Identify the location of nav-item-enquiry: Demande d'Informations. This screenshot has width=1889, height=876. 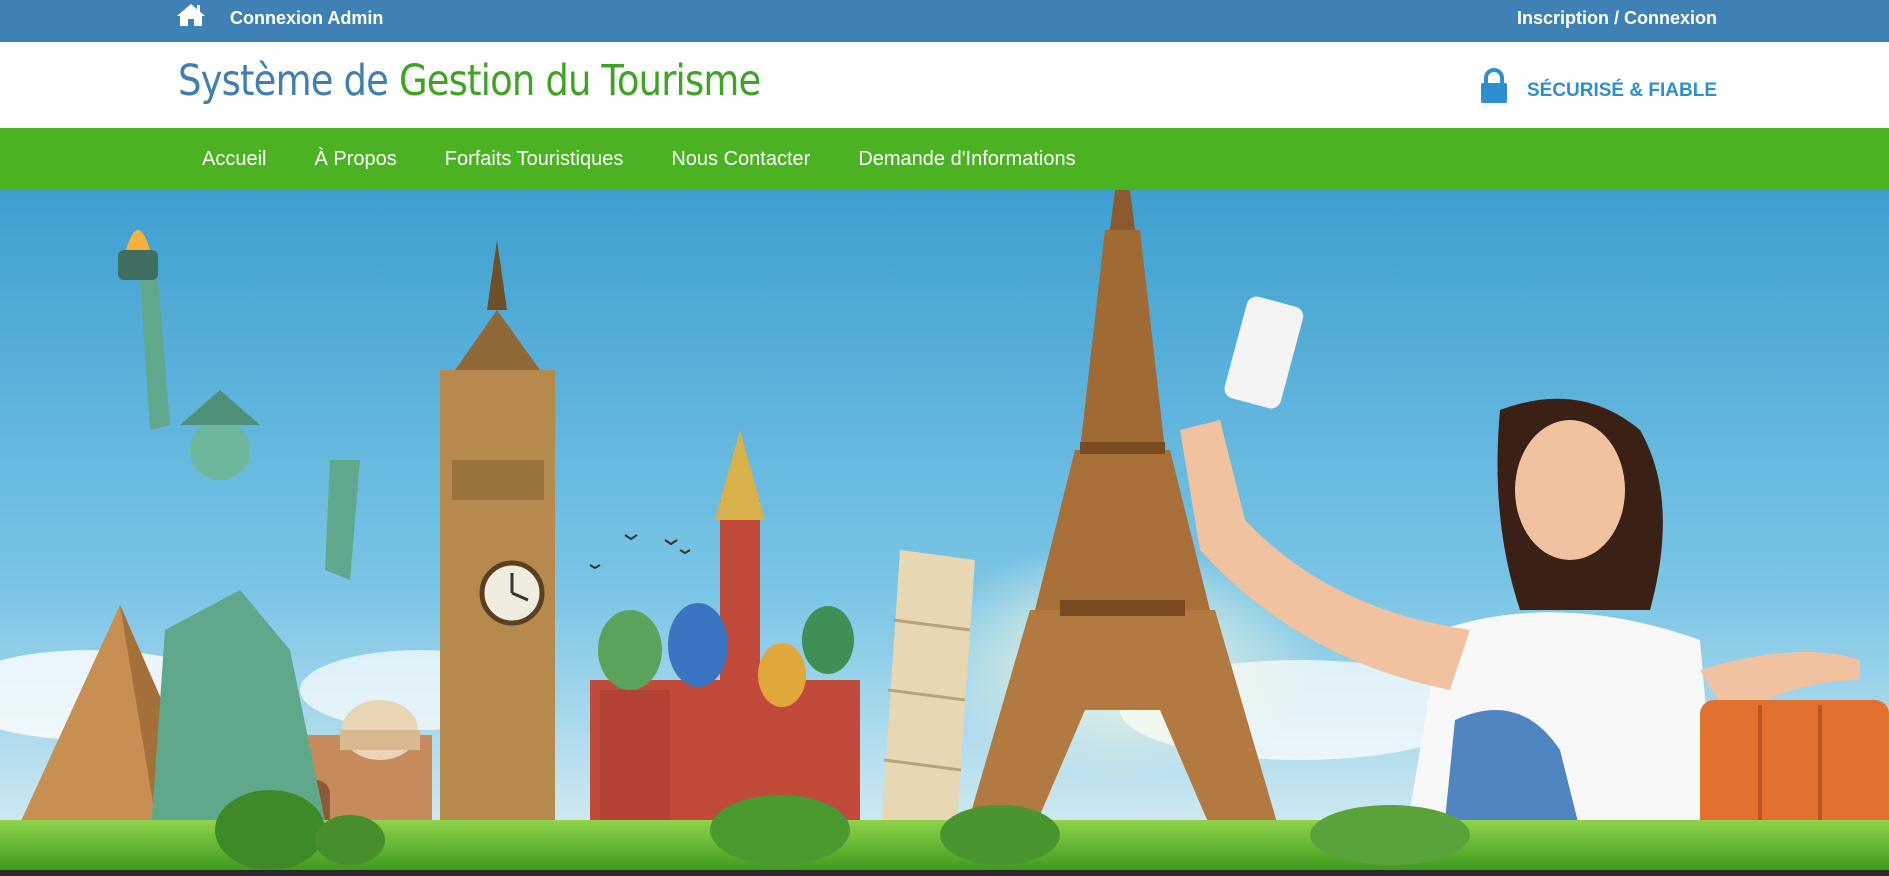
(966, 159).